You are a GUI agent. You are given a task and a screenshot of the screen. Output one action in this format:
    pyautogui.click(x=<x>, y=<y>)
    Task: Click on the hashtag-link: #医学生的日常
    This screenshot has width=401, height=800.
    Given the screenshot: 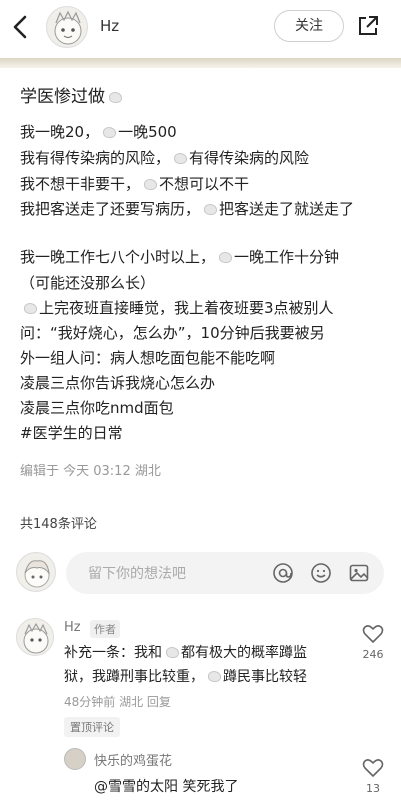 What is the action you would take?
    pyautogui.click(x=71, y=432)
    